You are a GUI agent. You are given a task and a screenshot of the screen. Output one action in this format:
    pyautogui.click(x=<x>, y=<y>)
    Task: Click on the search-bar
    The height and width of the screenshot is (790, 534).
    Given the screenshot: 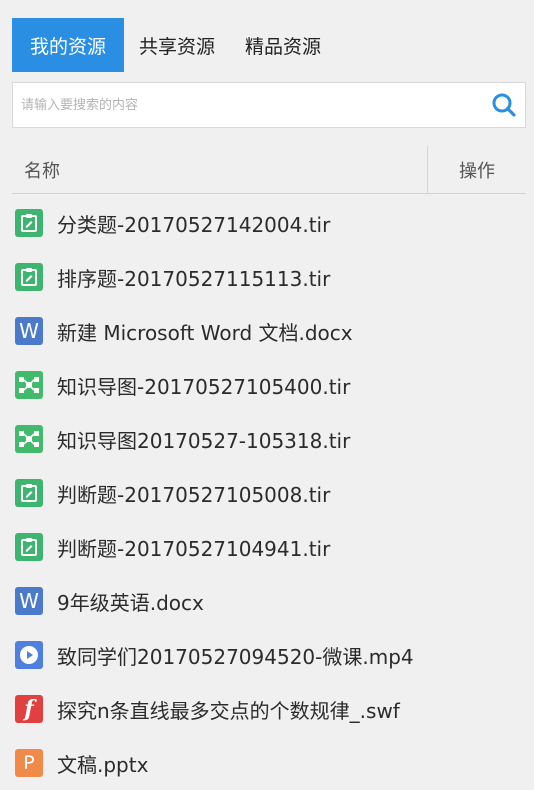 What is the action you would take?
    pyautogui.click(x=269, y=105)
    